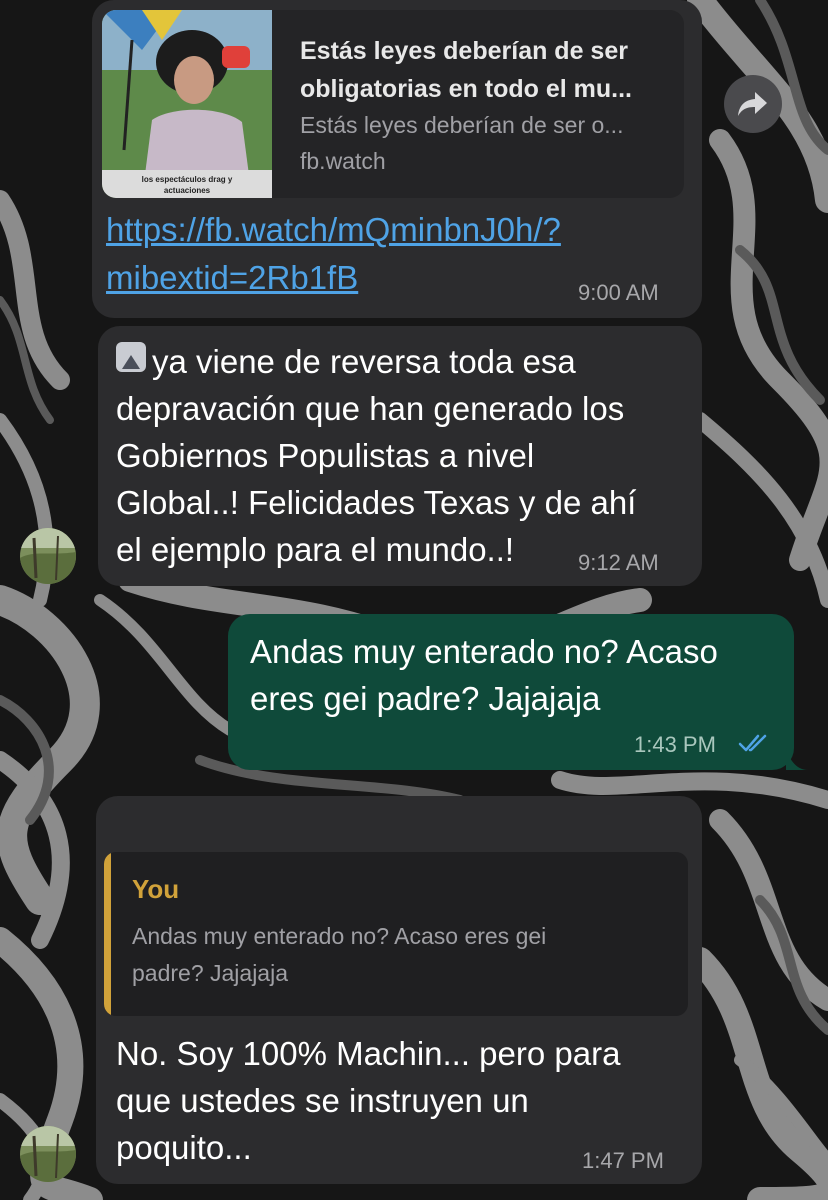 Image resolution: width=828 pixels, height=1200 pixels. I want to click on up-arrow-emoji-icon, so click(131, 357).